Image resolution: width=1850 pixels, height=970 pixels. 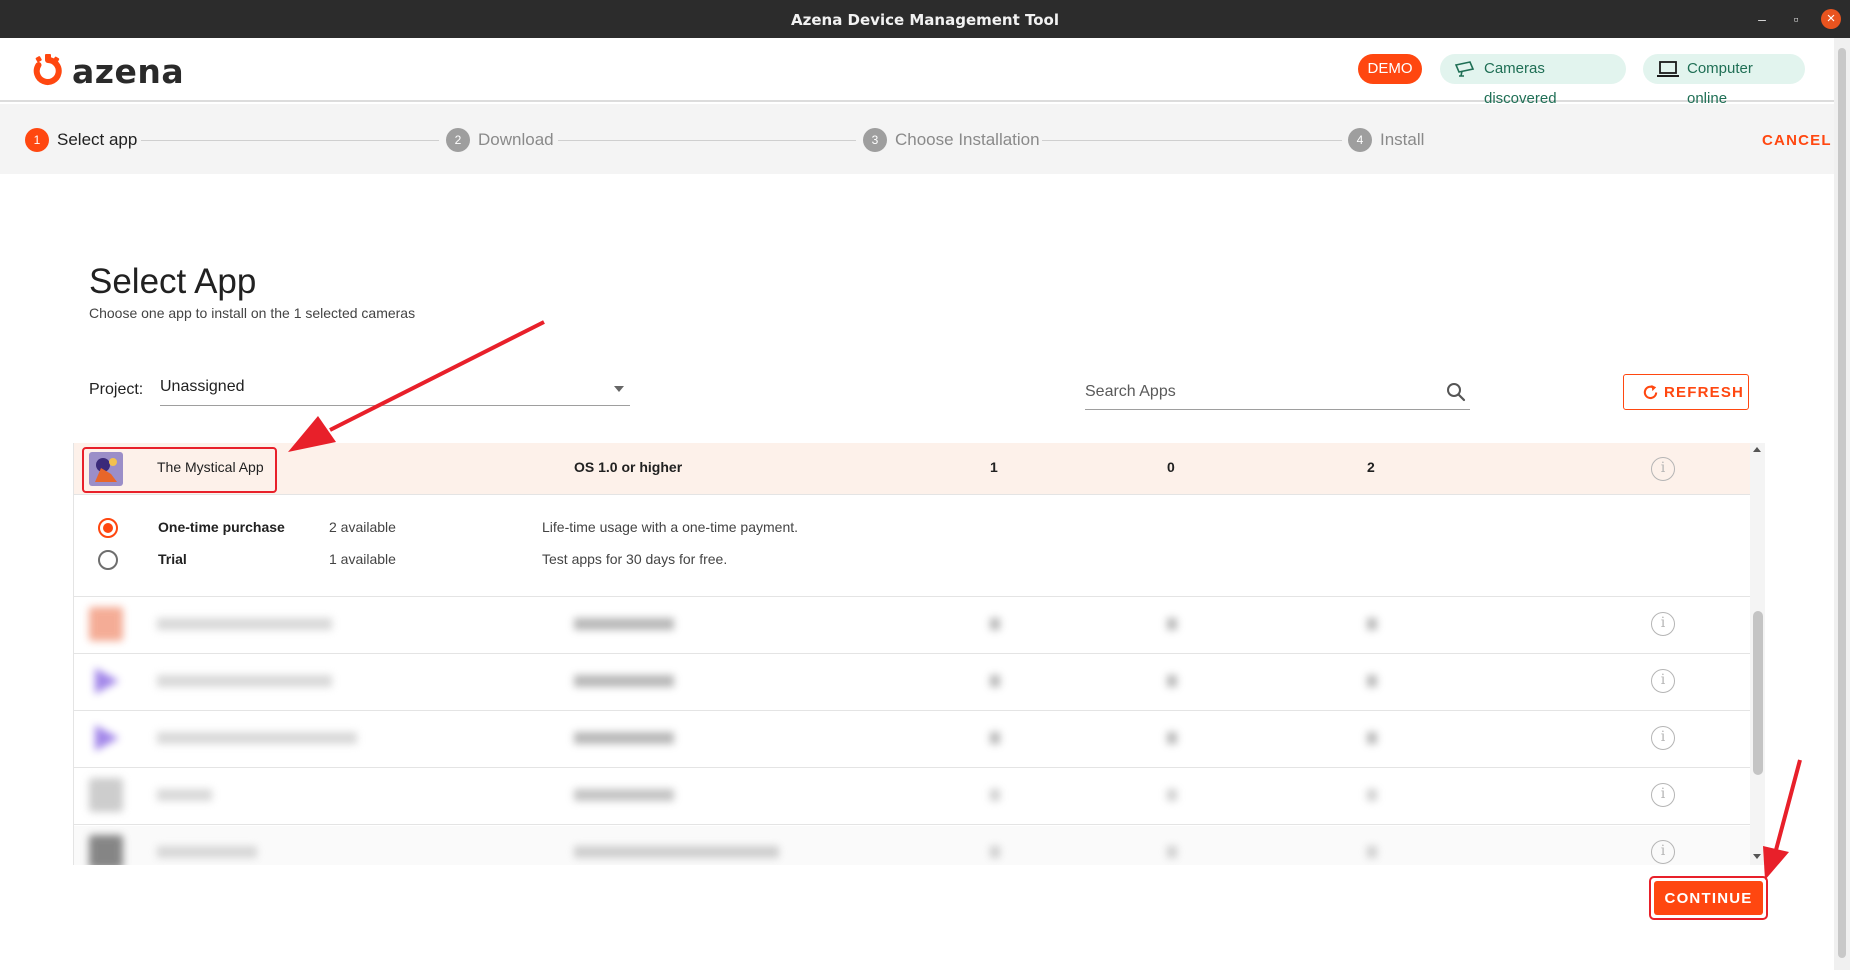 I want to click on scroll-down-icon, so click(x=1757, y=856).